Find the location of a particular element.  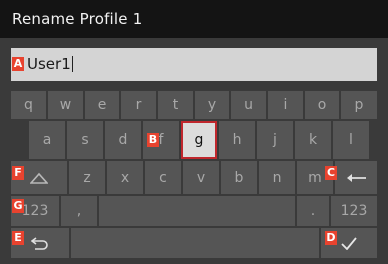

numbers-key-right: 123 is located at coordinates (354, 211).